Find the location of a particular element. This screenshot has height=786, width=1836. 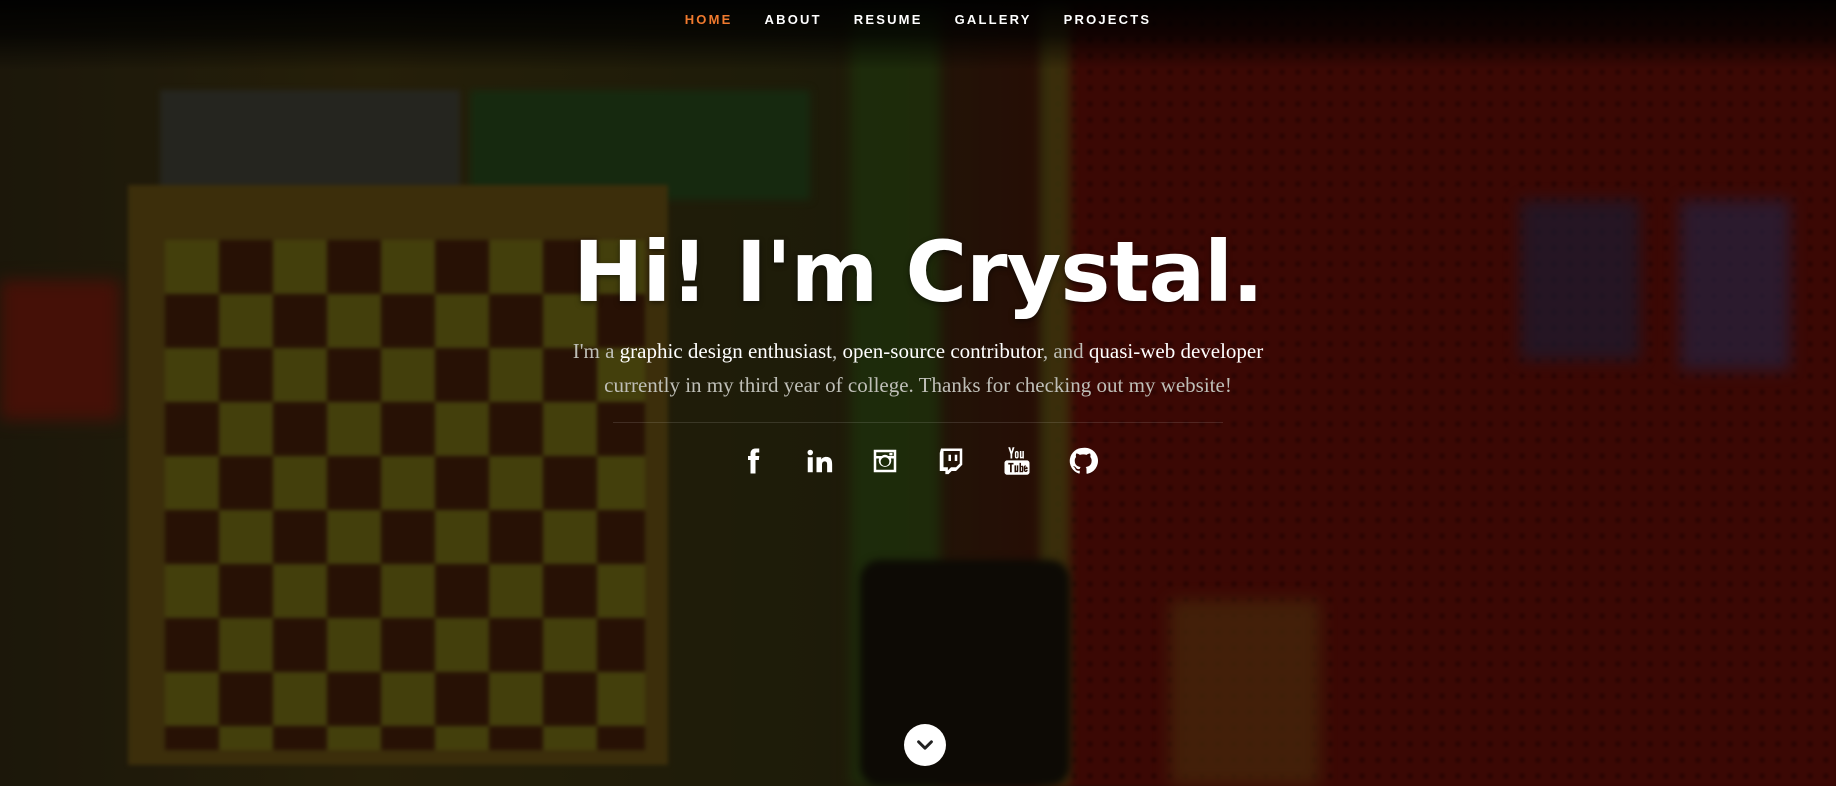

github-icon is located at coordinates (1083, 461).